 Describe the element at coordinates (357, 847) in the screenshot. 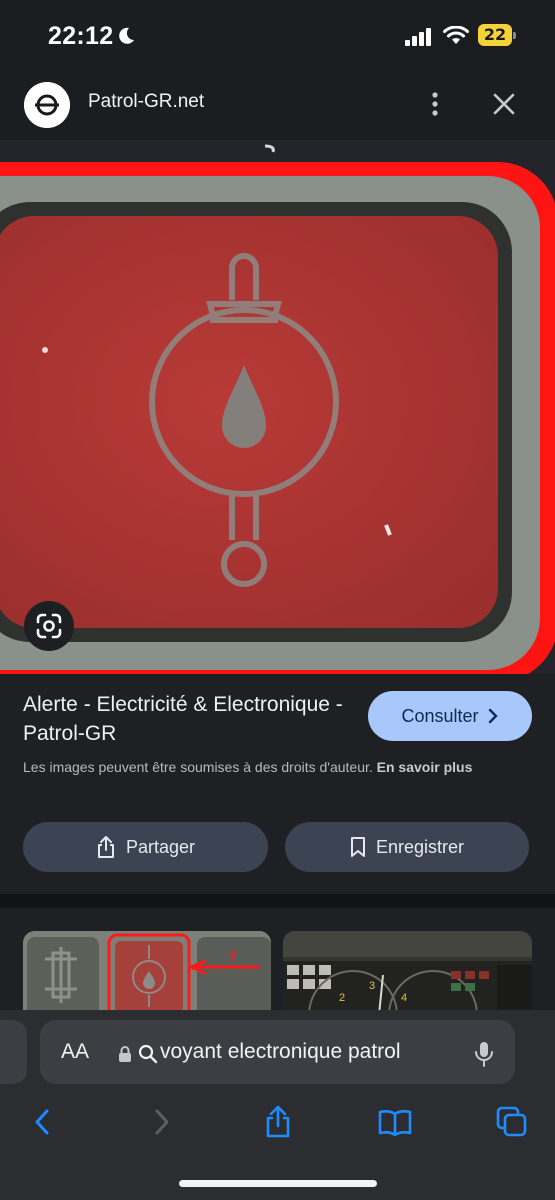

I see `bookmark-icon` at that location.